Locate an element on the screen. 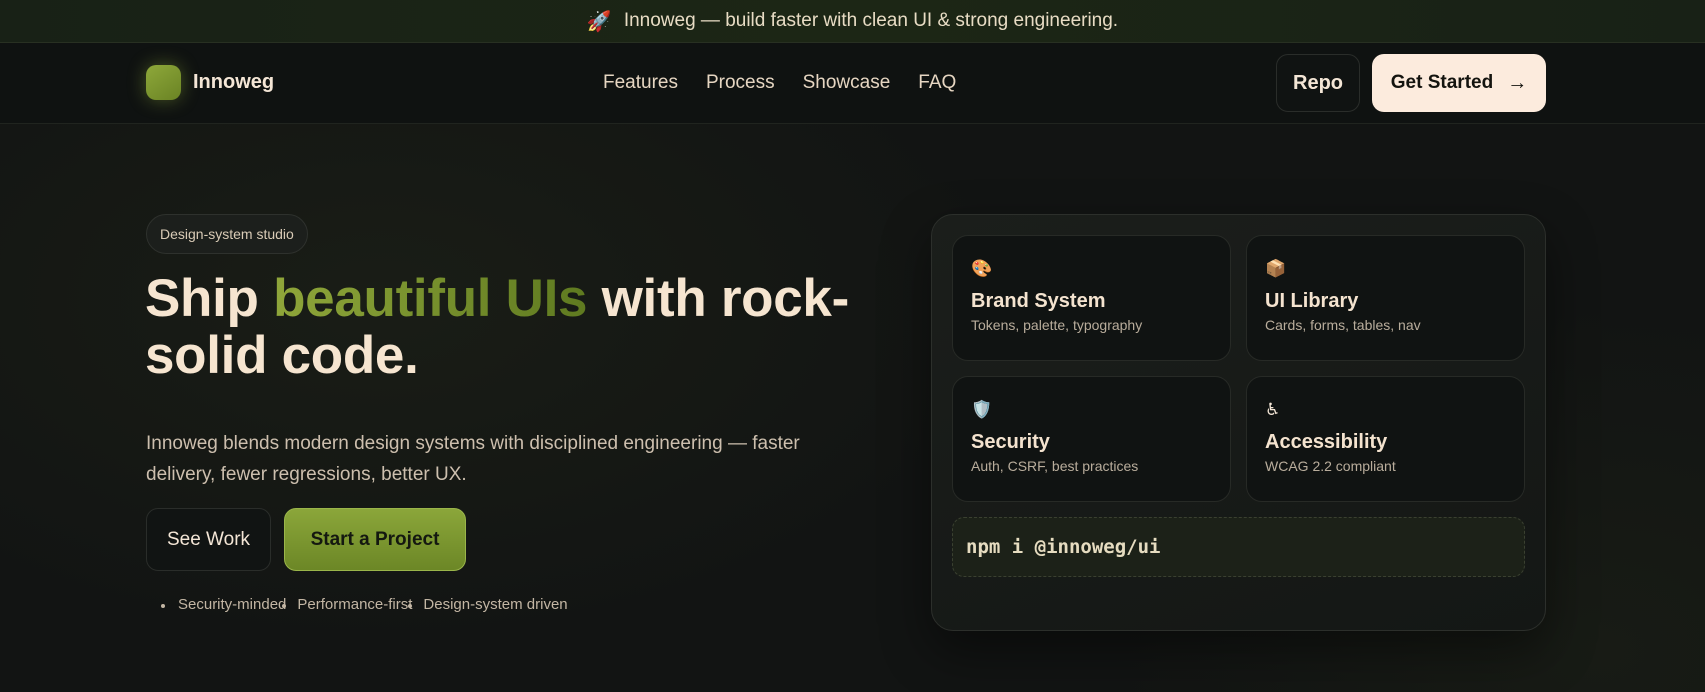 This screenshot has width=1705, height=692. hero-title: Ship beautiful UIs with rock-solid code. is located at coordinates (525, 327).